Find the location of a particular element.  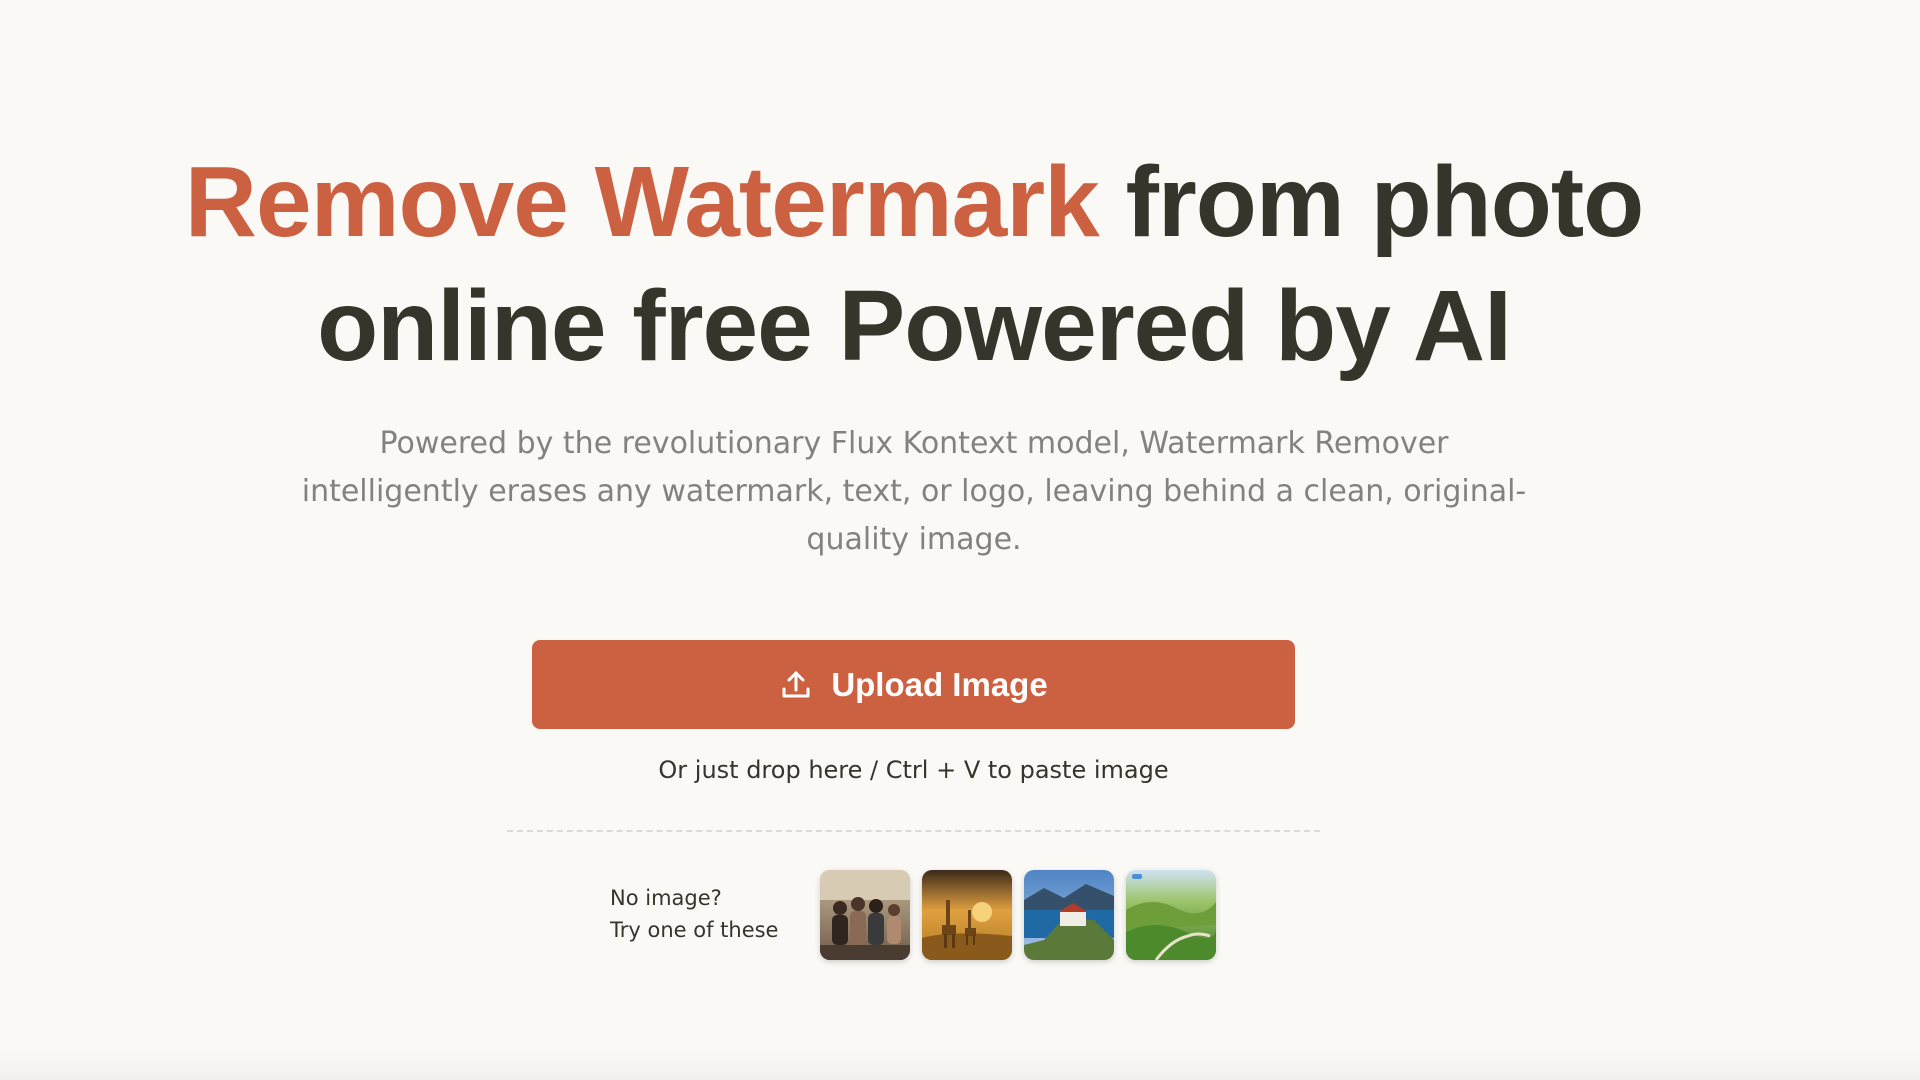

sample-images-label: No image? Try one of these is located at coordinates (694, 914).